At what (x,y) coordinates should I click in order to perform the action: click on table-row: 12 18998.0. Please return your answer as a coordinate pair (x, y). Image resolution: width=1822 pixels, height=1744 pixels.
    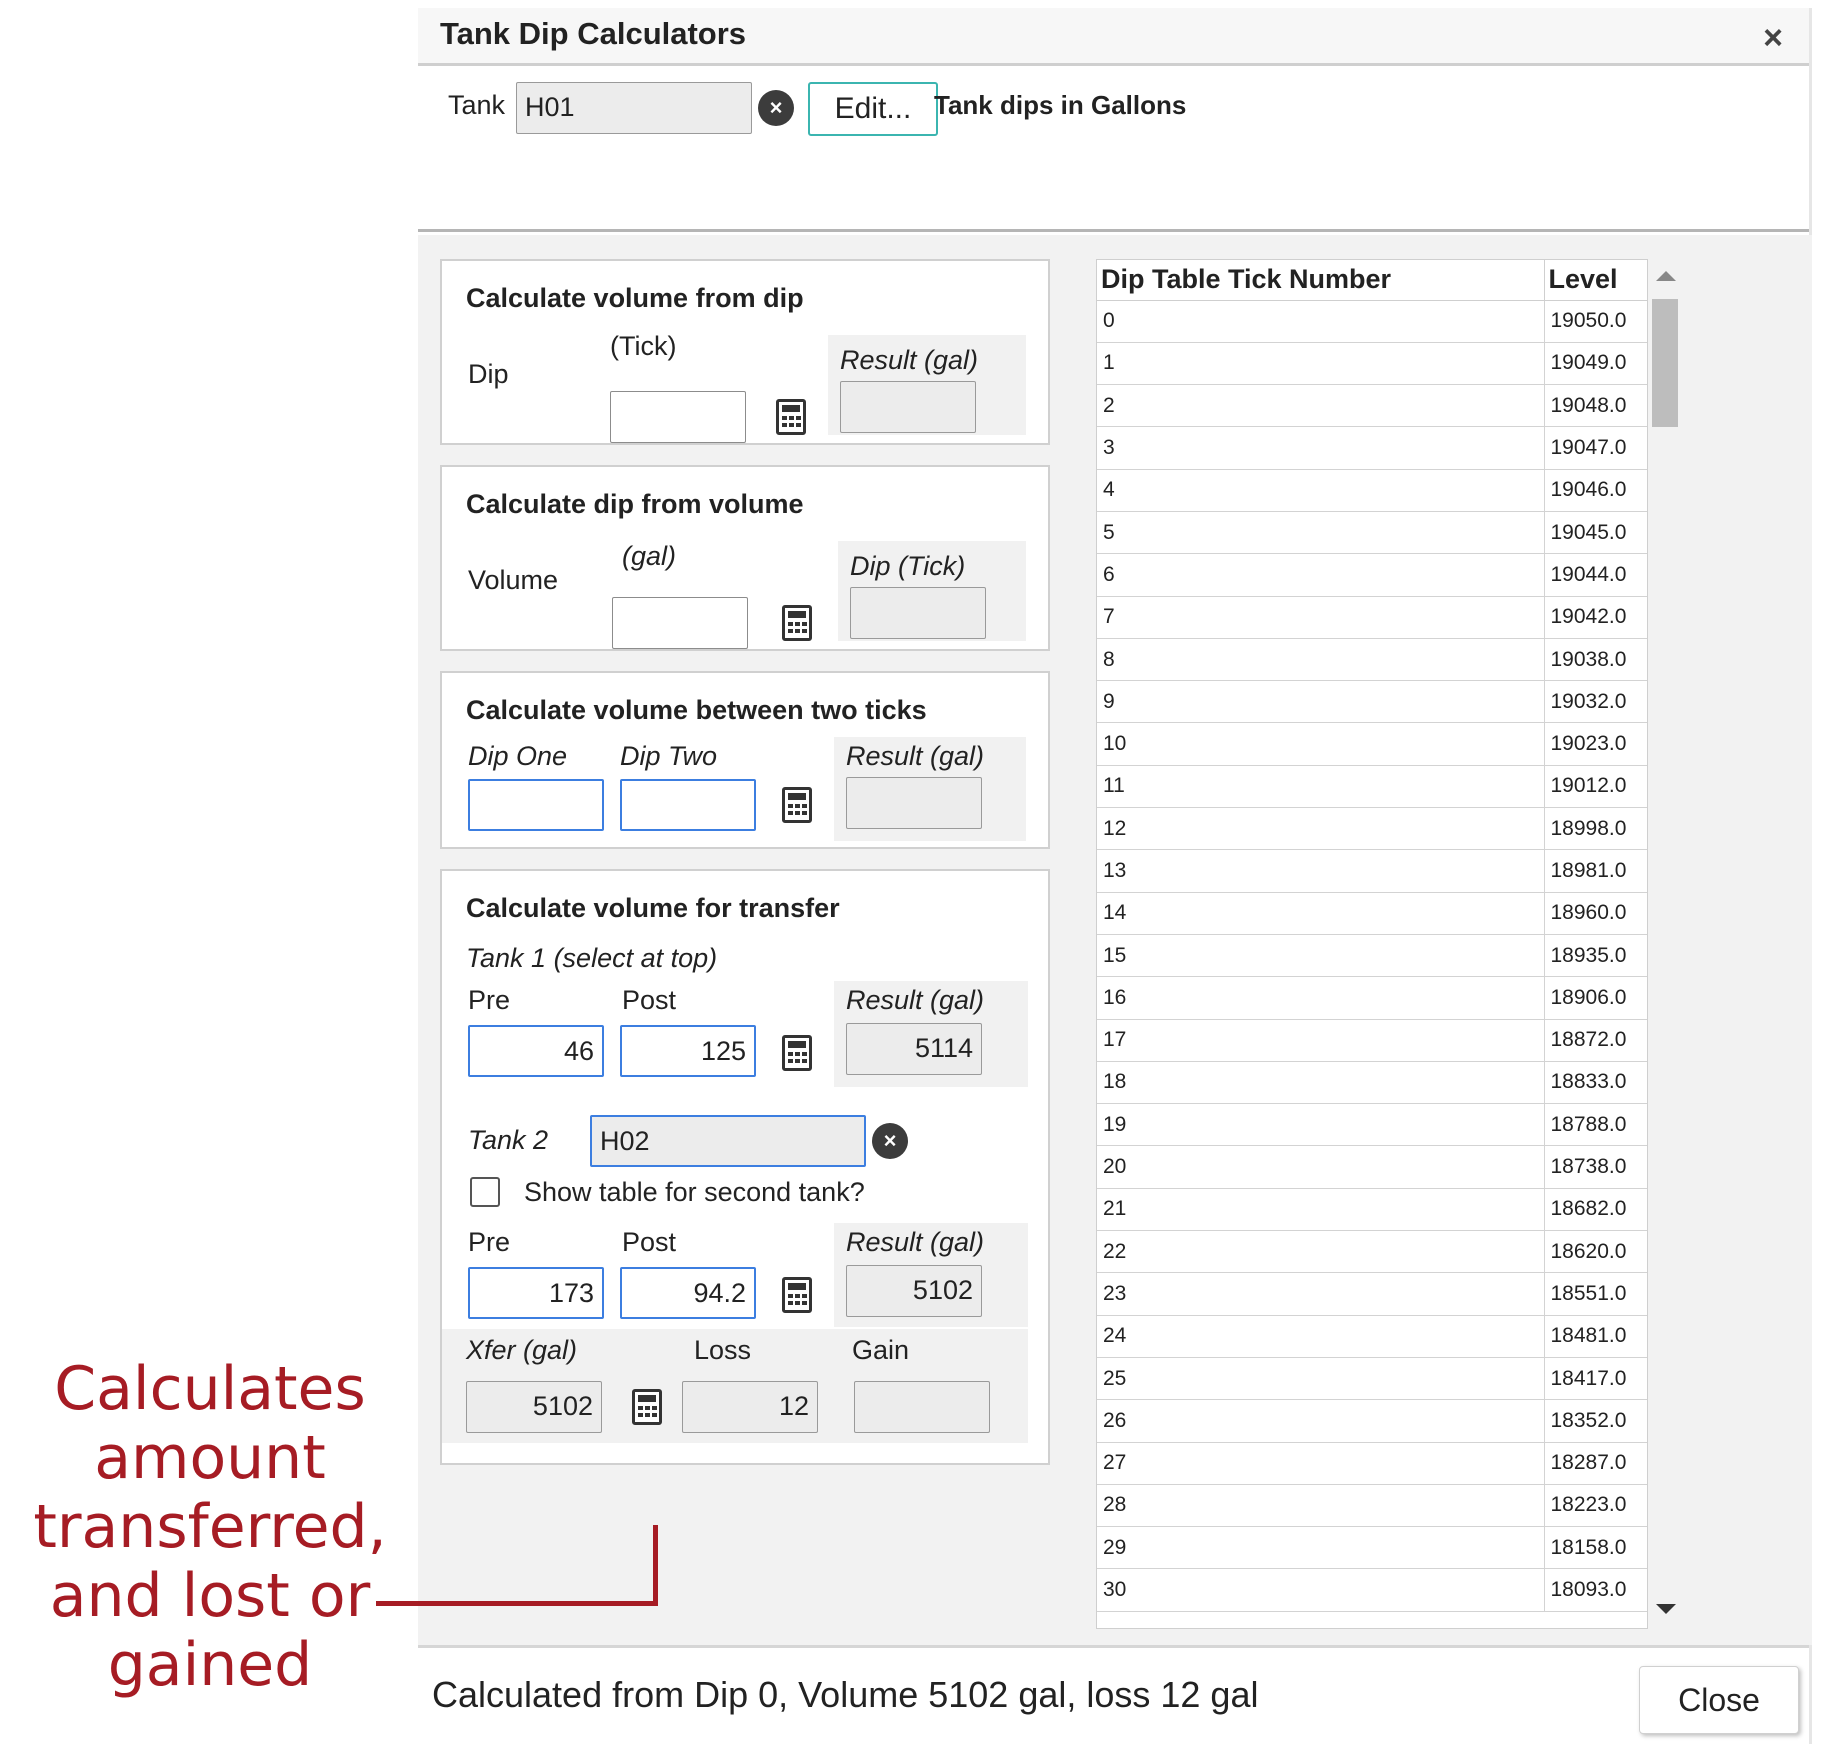
    Looking at the image, I should click on (1372, 829).